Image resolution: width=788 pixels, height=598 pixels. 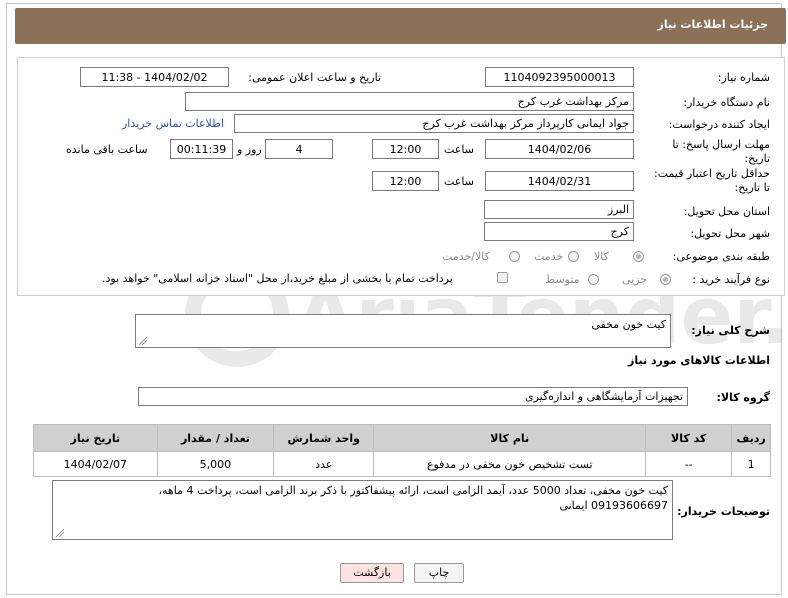 I want to click on category-option-service: خدمت, so click(x=549, y=256).